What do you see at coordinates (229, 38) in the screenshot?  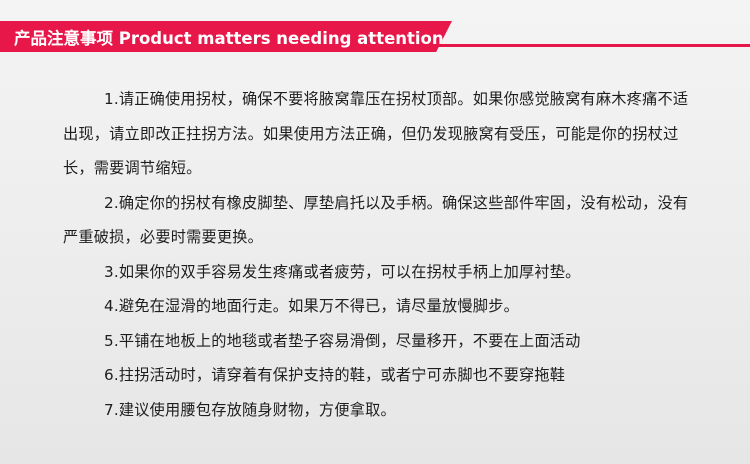 I see `section-title: 产品注意事项 Product matters needing attention` at bounding box center [229, 38].